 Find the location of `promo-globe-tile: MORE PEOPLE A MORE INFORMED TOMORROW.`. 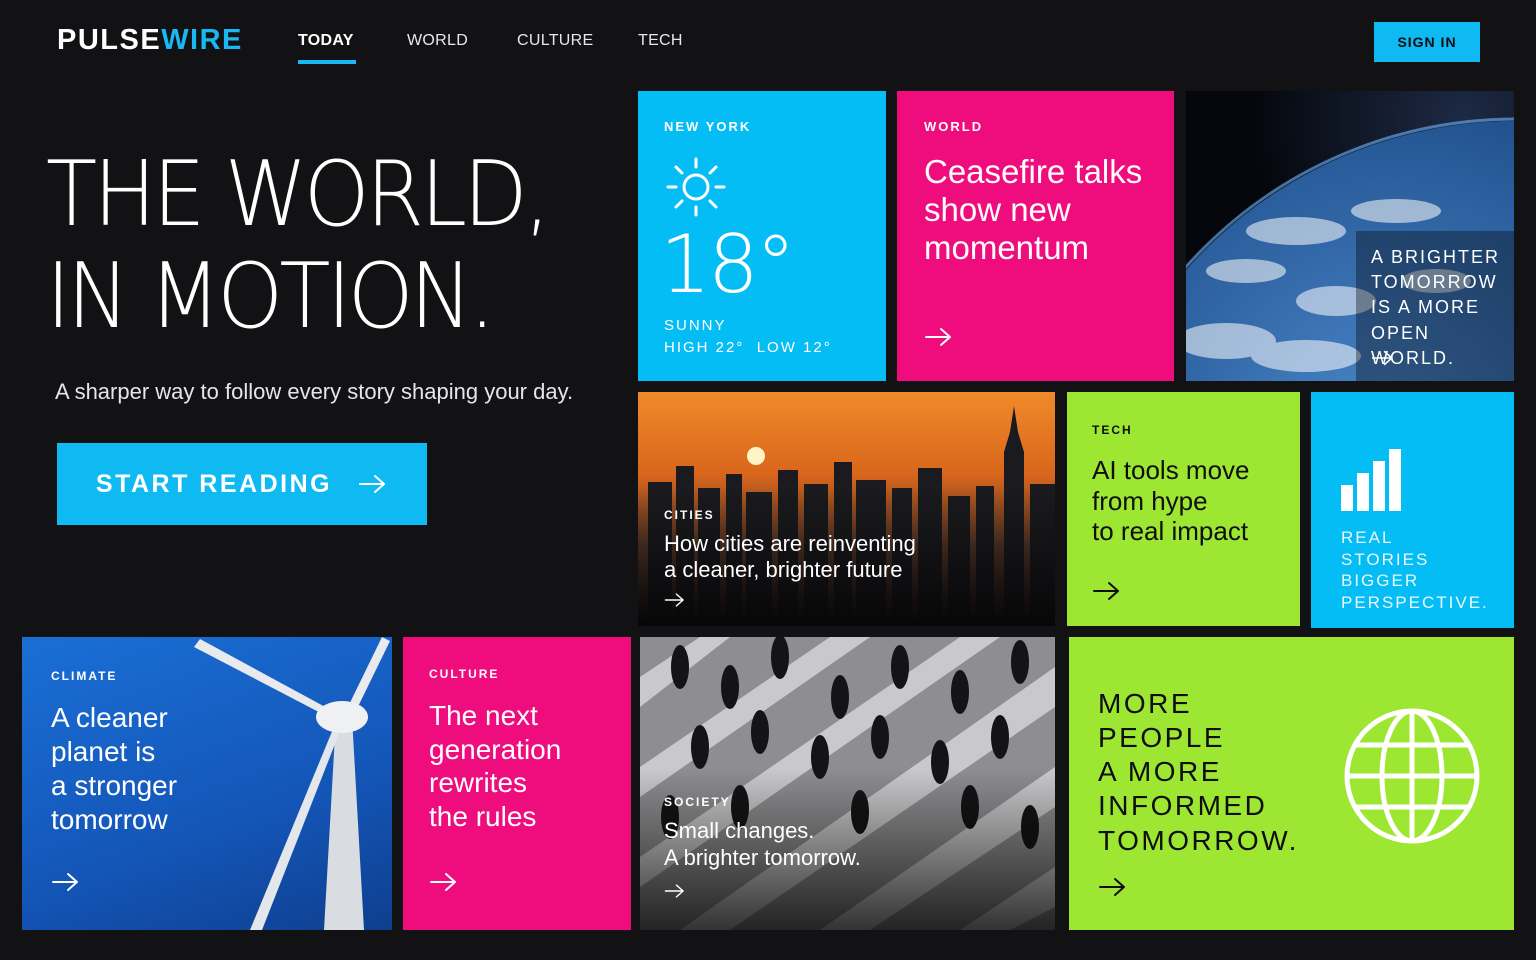

promo-globe-tile: MORE PEOPLE A MORE INFORMED TOMORROW. is located at coordinates (1291, 783).